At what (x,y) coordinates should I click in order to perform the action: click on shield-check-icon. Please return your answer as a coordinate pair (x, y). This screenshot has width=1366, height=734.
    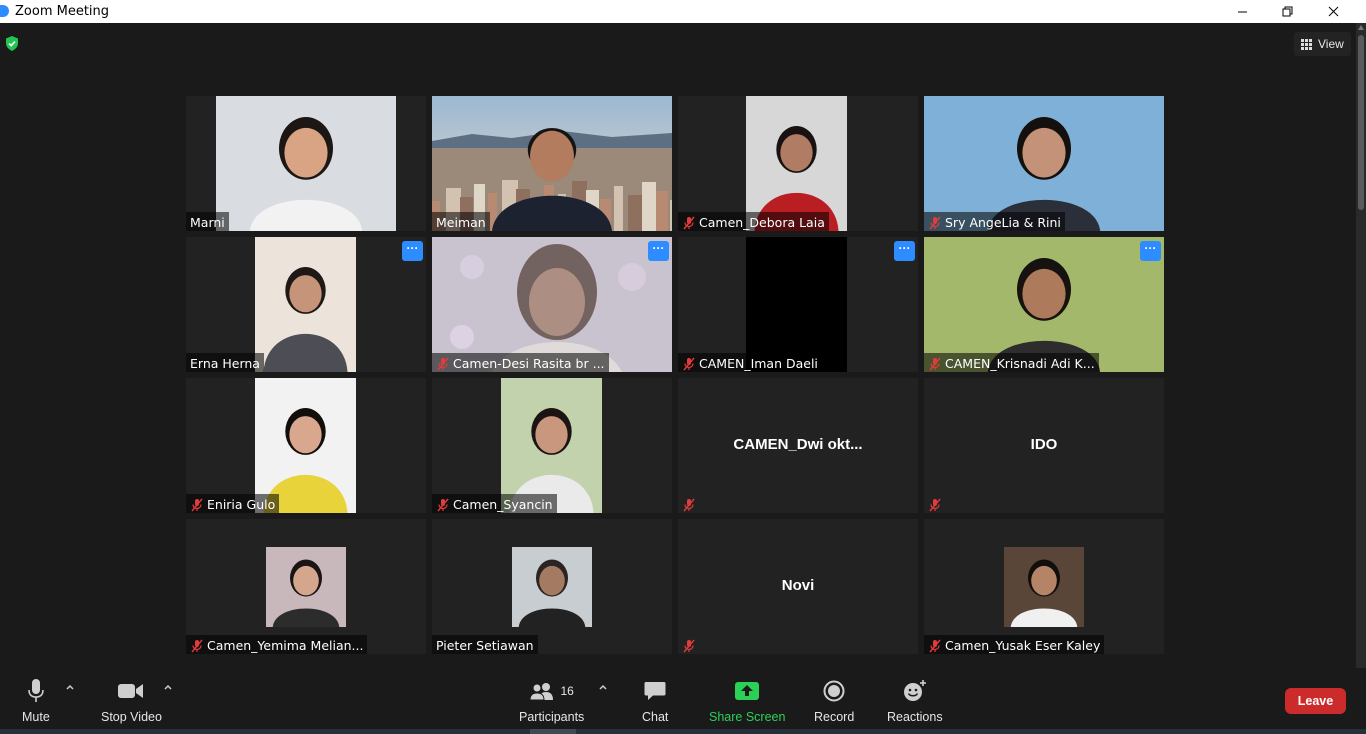
    Looking at the image, I should click on (12, 43).